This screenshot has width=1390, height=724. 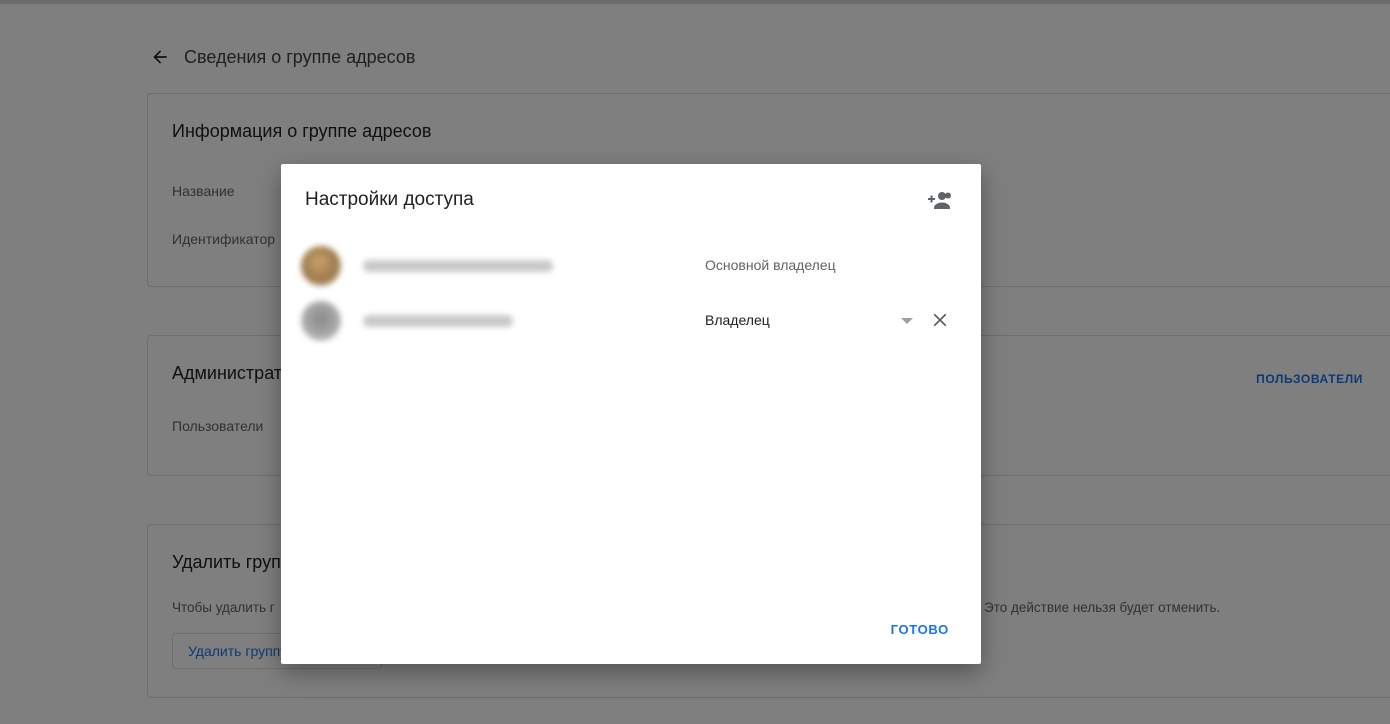 I want to click on dropdown-arrow-icon, so click(x=907, y=321).